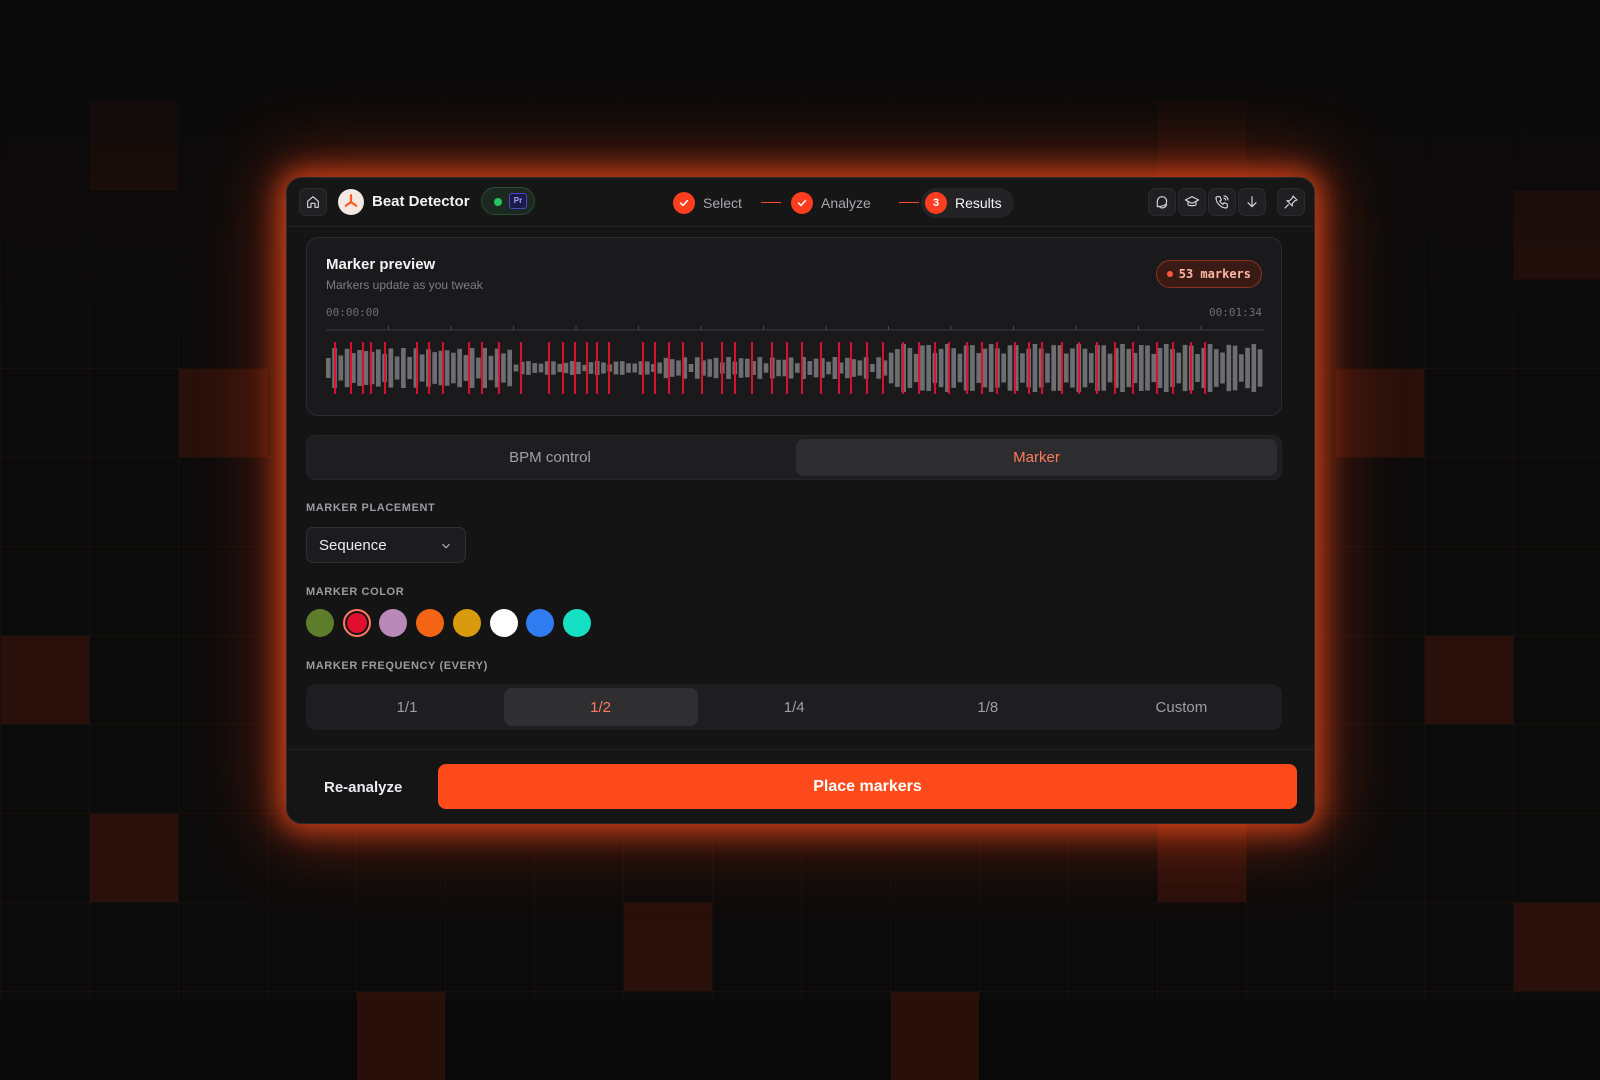 This screenshot has width=1600, height=1080. Describe the element at coordinates (1222, 202) in the screenshot. I see `support-call-button` at that location.